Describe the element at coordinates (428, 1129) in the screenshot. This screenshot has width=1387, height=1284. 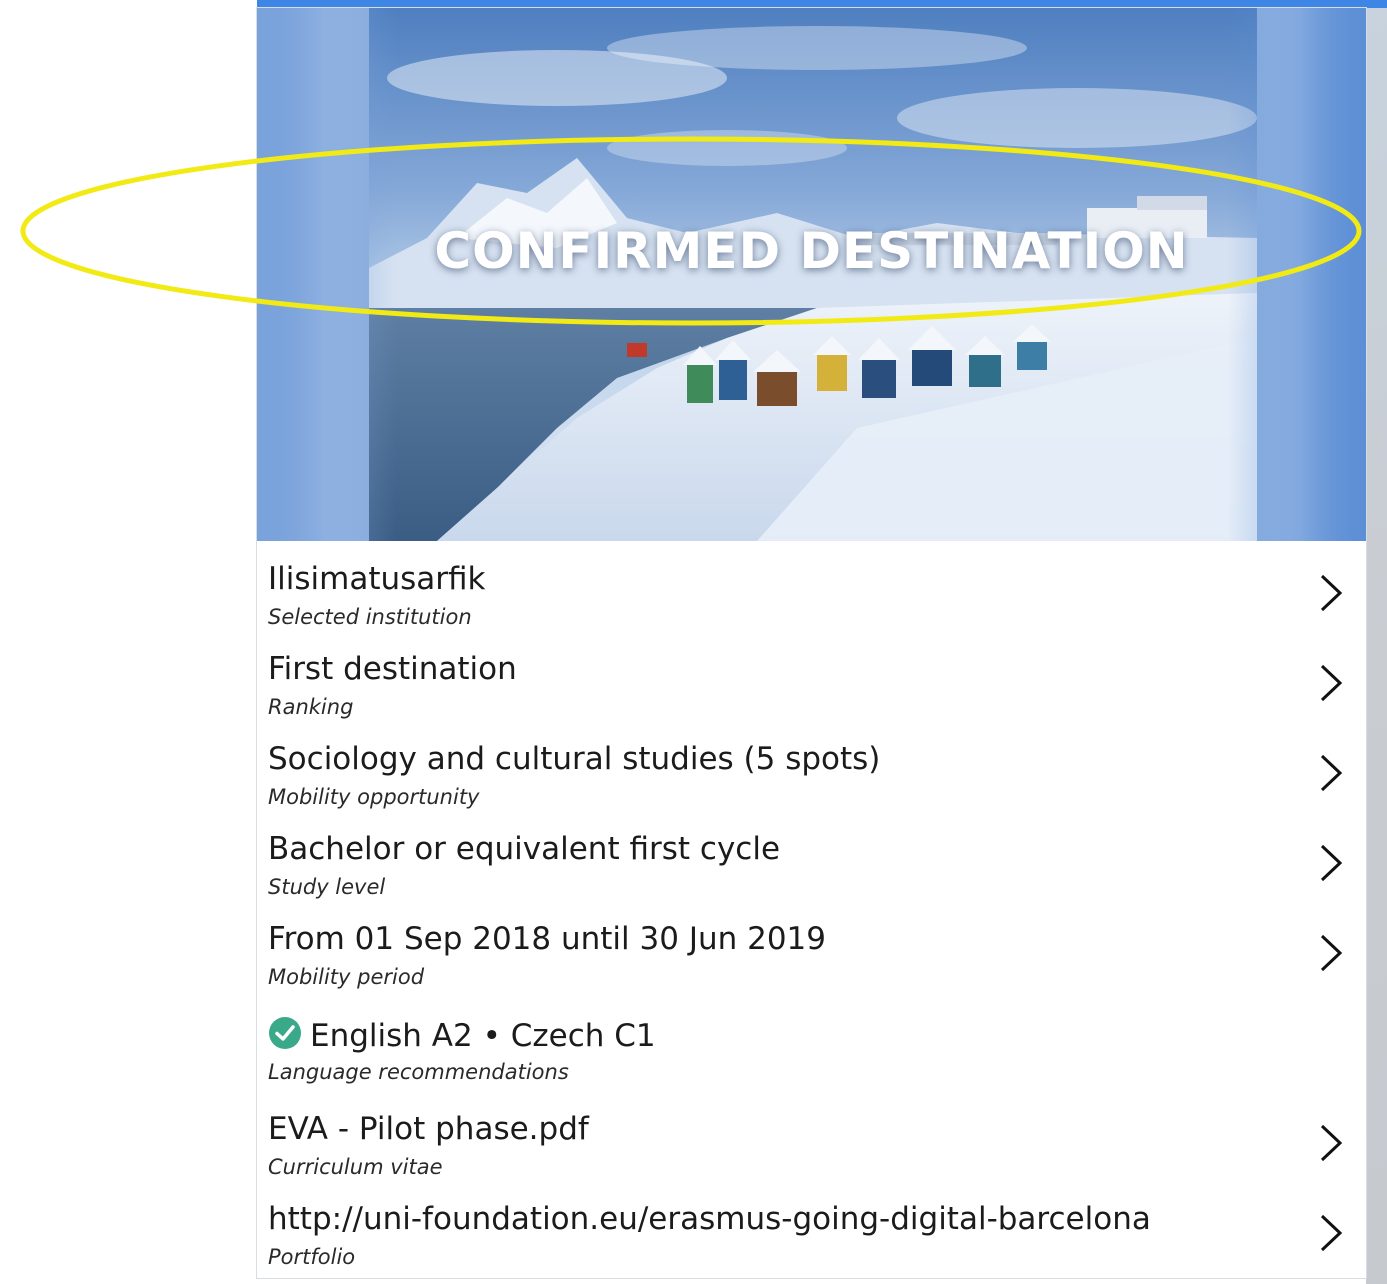
I see `curriculum-vitae-value: EVA - Pilot phase.pdf` at that location.